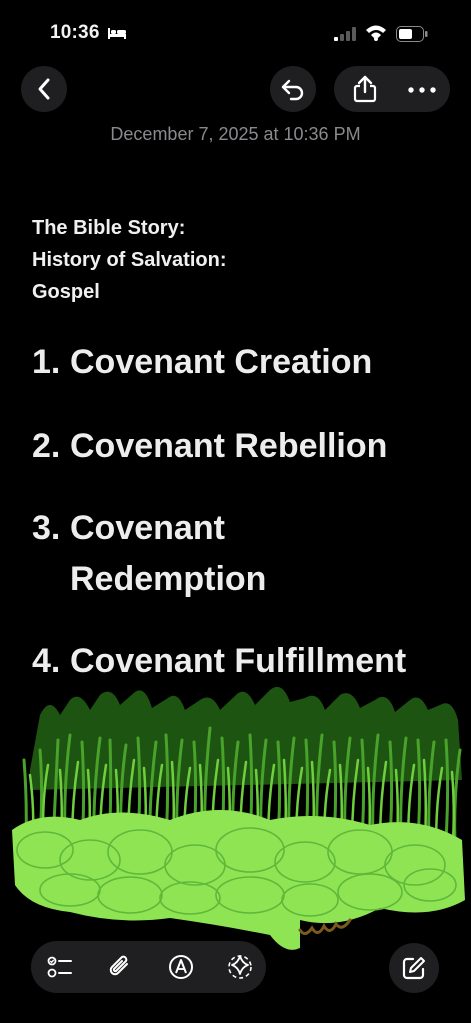 This screenshot has width=471, height=1023. Describe the element at coordinates (345, 34) in the screenshot. I see `cellular-signal-icon` at that location.